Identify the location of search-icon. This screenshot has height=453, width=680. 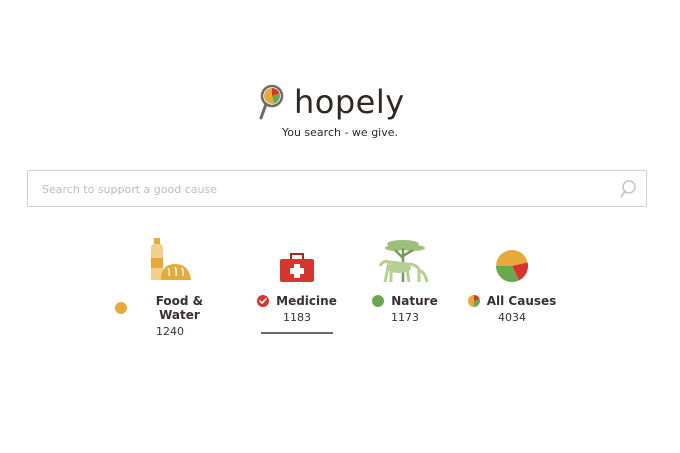
(628, 189).